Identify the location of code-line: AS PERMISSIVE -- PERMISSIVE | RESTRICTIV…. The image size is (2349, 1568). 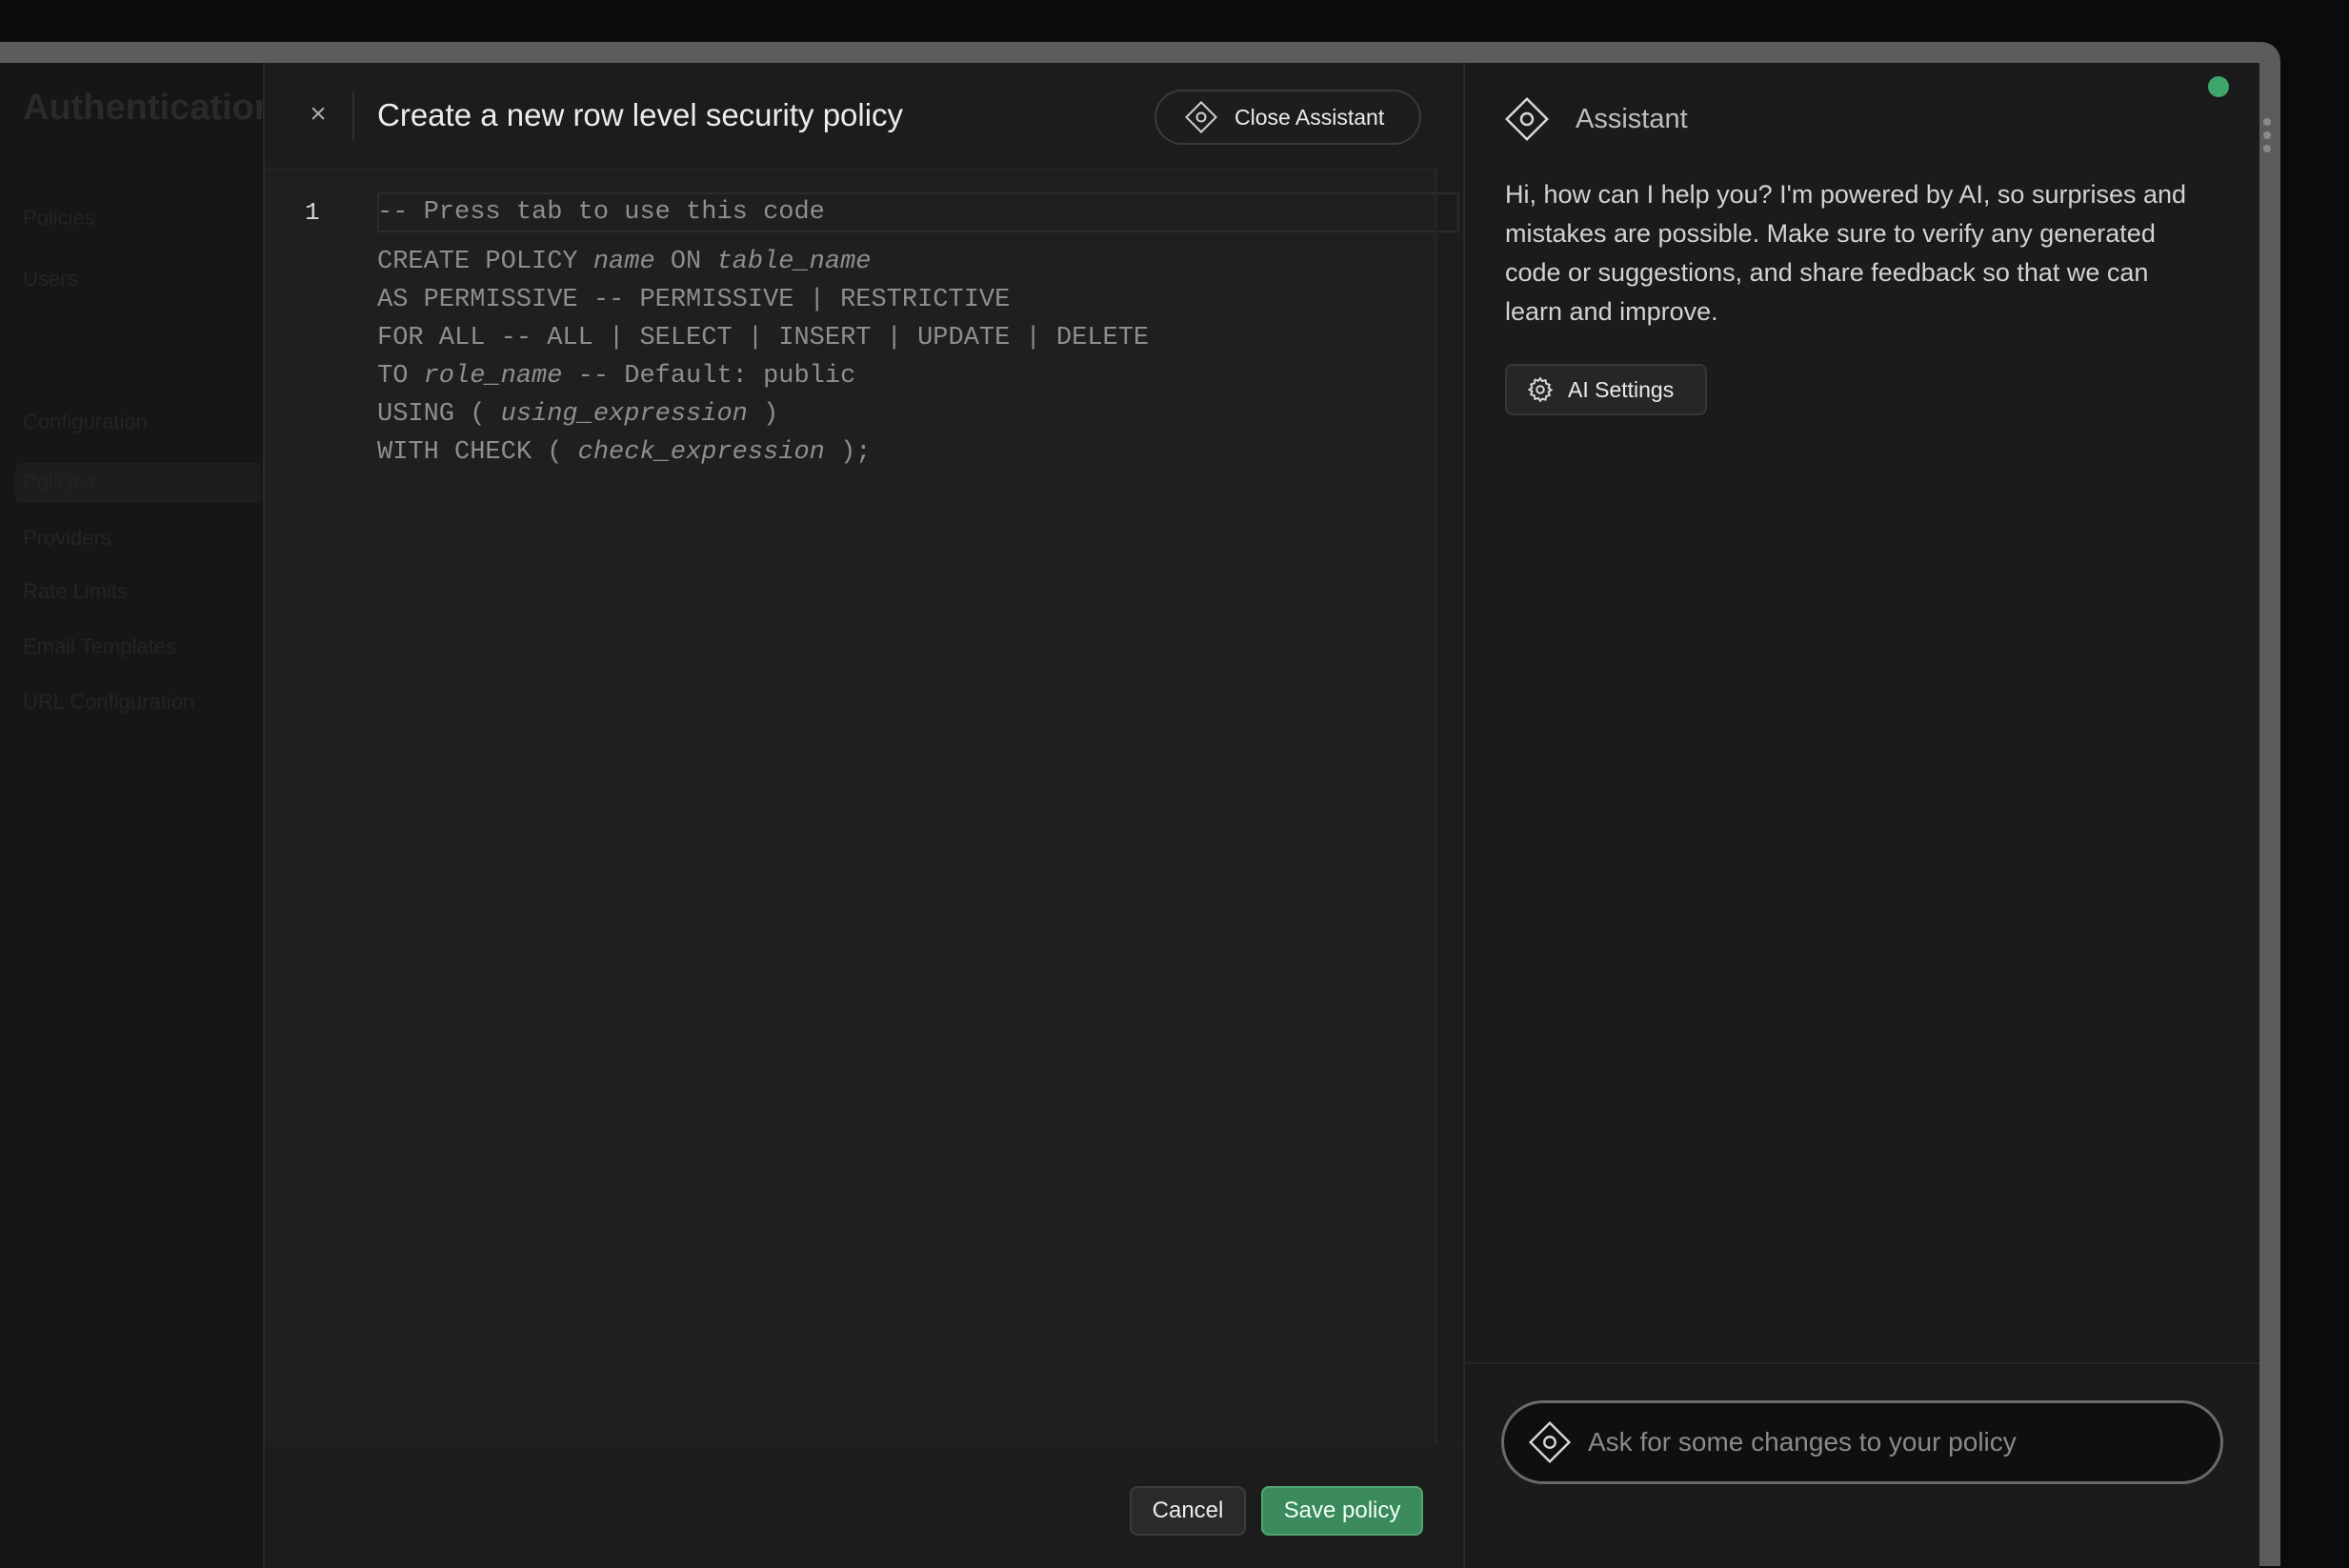
(694, 300).